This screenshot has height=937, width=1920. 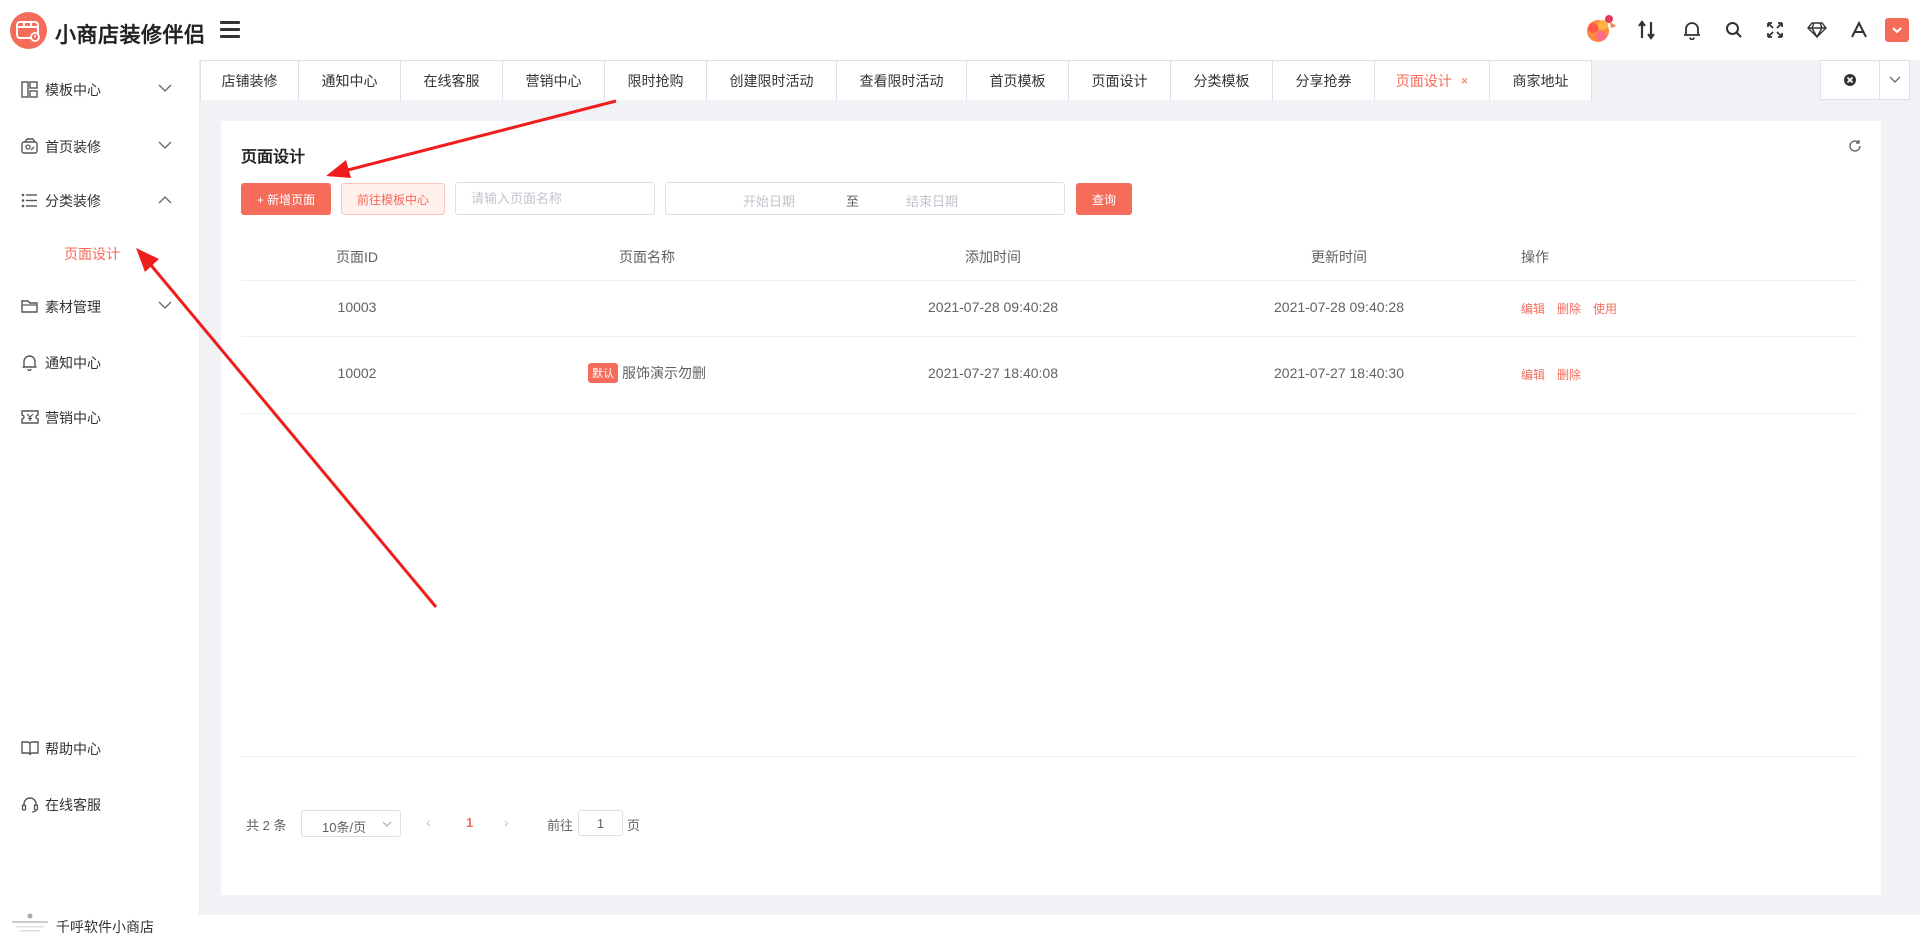 I want to click on tab-marketing-center: 营销中心, so click(x=553, y=80).